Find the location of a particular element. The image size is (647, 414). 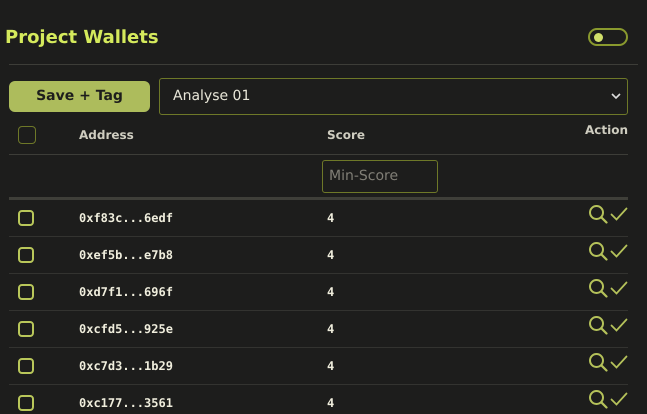

address-cell-text: 0xd7f1...696f is located at coordinates (126, 292).